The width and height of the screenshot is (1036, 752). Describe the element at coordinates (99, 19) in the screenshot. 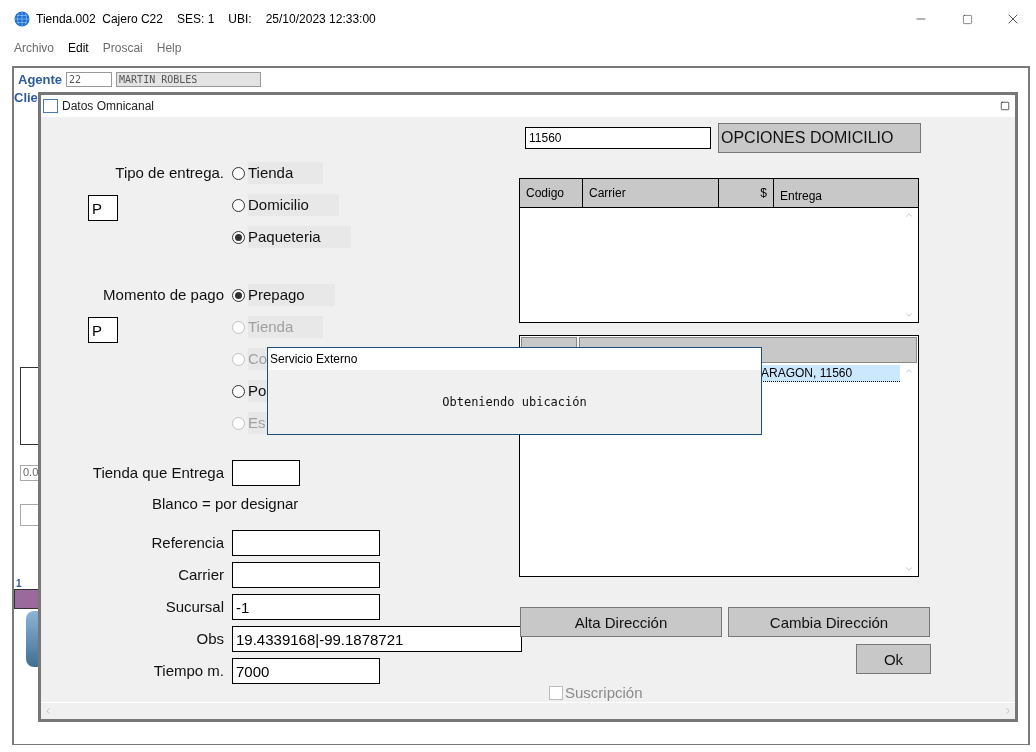

I see `window-title: Tienda.002 Cajero C22` at that location.